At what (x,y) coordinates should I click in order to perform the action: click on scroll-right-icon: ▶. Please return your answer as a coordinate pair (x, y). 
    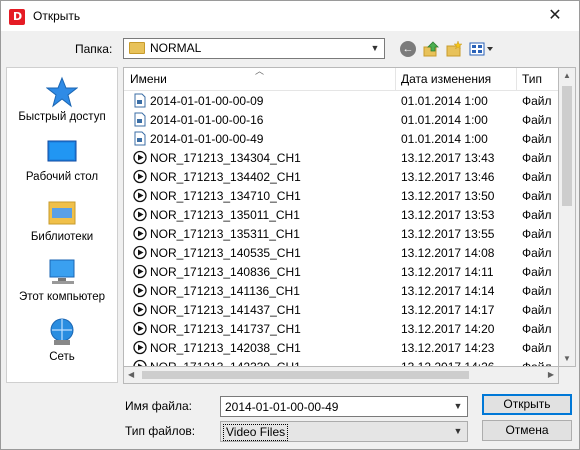
    Looking at the image, I should click on (551, 374).